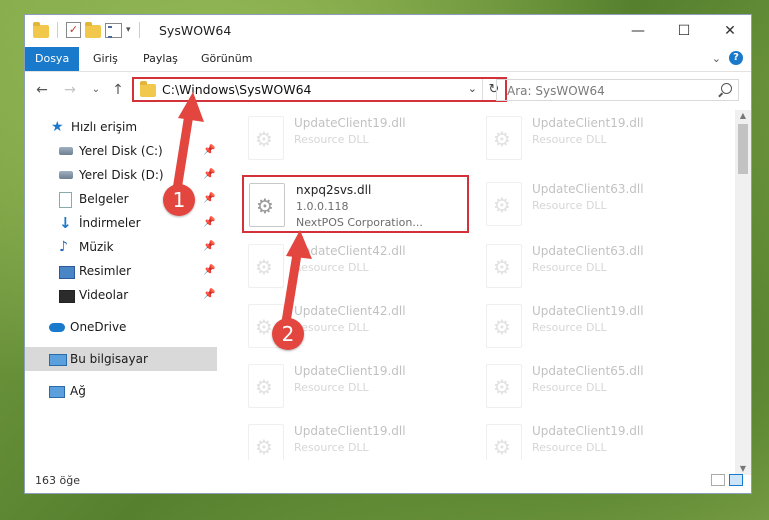 This screenshot has width=769, height=520. What do you see at coordinates (638, 31) in the screenshot?
I see `minimize-button: —` at bounding box center [638, 31].